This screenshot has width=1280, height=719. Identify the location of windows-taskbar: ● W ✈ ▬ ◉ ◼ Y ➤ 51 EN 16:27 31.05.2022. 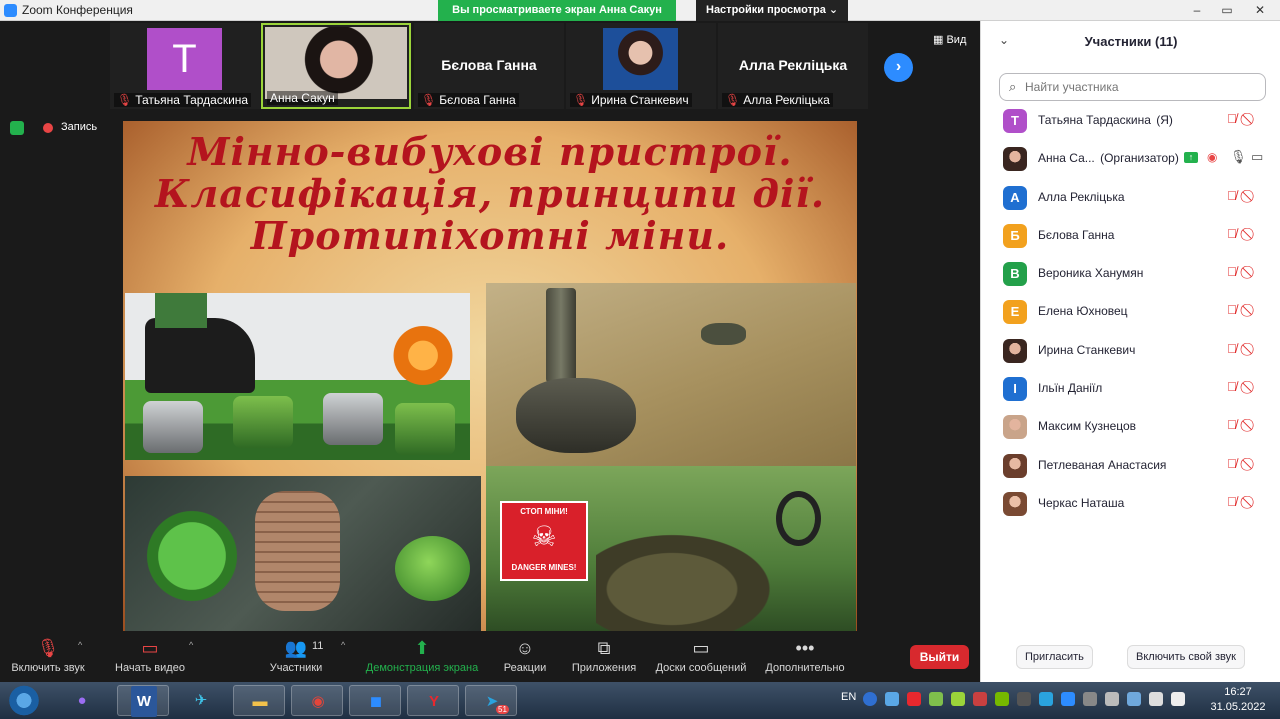
(640, 700).